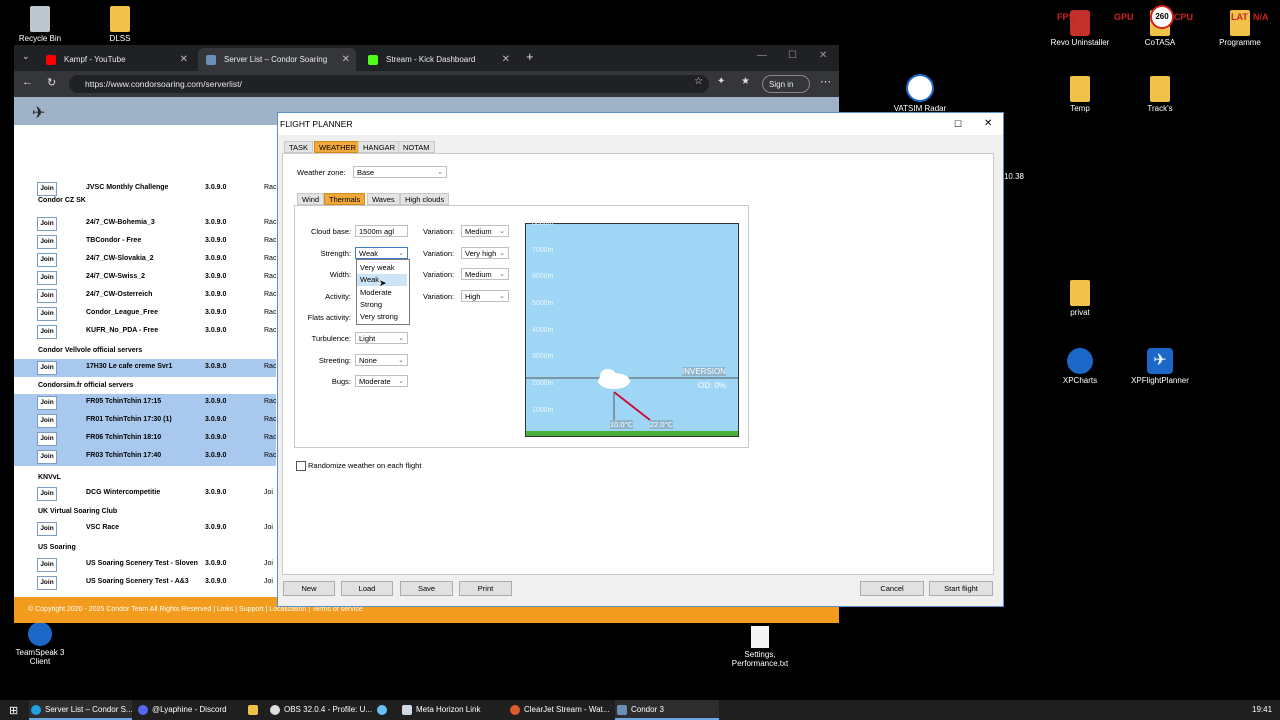 This screenshot has height=720, width=1280. What do you see at coordinates (345, 199) in the screenshot?
I see `subtab-thermals: Thermals` at bounding box center [345, 199].